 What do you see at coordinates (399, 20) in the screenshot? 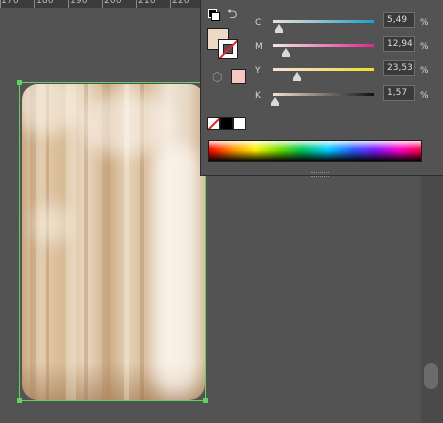
I see `value-input: 5,49` at bounding box center [399, 20].